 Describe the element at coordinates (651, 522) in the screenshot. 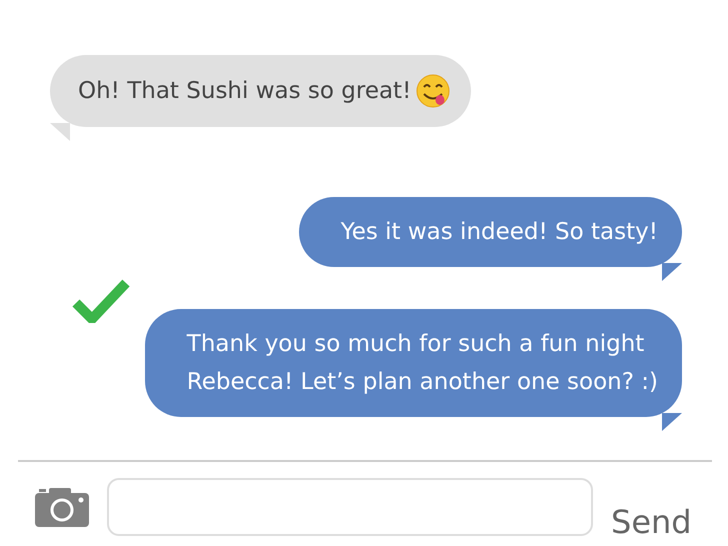

I see `send-button: Send` at that location.